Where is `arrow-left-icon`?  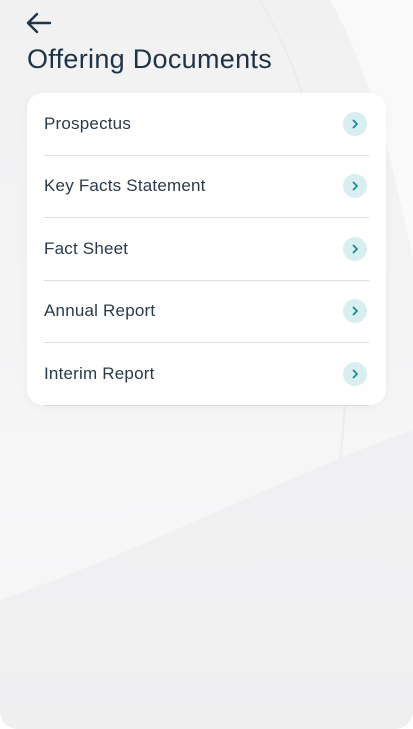 arrow-left-icon is located at coordinates (39, 23).